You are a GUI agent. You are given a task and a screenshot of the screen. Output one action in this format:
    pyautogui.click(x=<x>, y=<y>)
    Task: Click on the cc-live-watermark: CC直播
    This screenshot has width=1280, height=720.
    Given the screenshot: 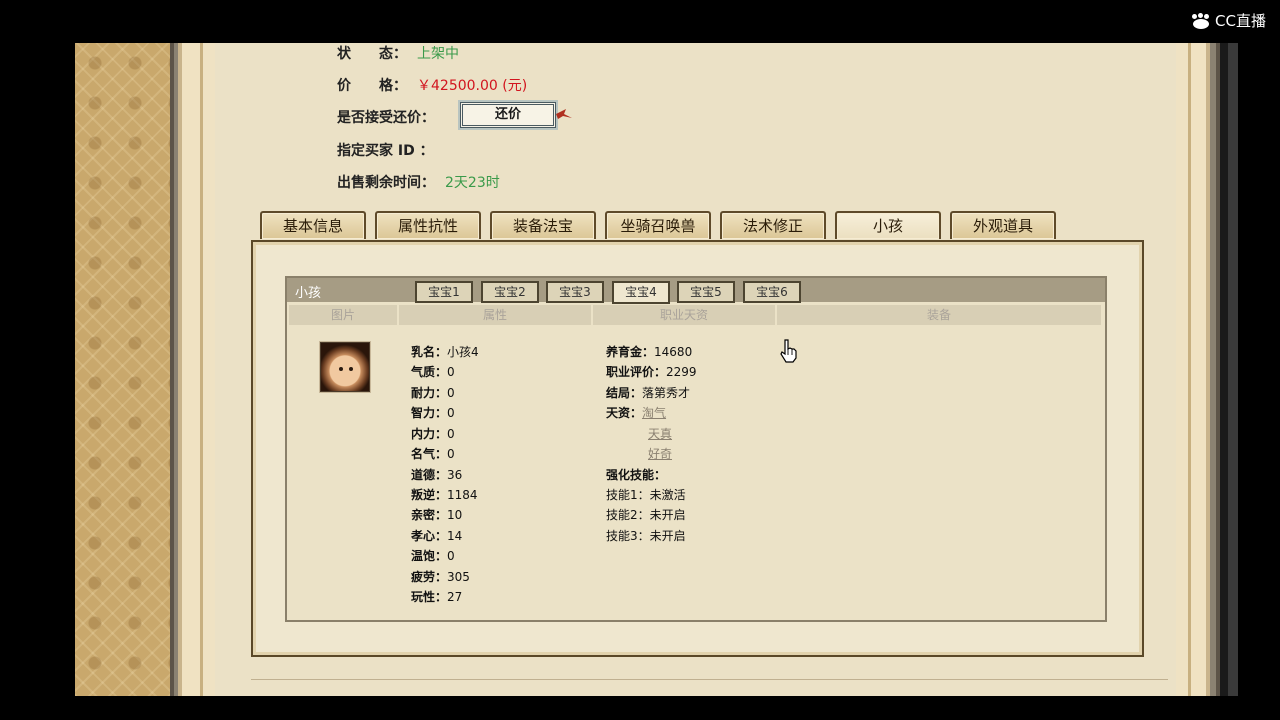 What is the action you would take?
    pyautogui.click(x=1228, y=20)
    